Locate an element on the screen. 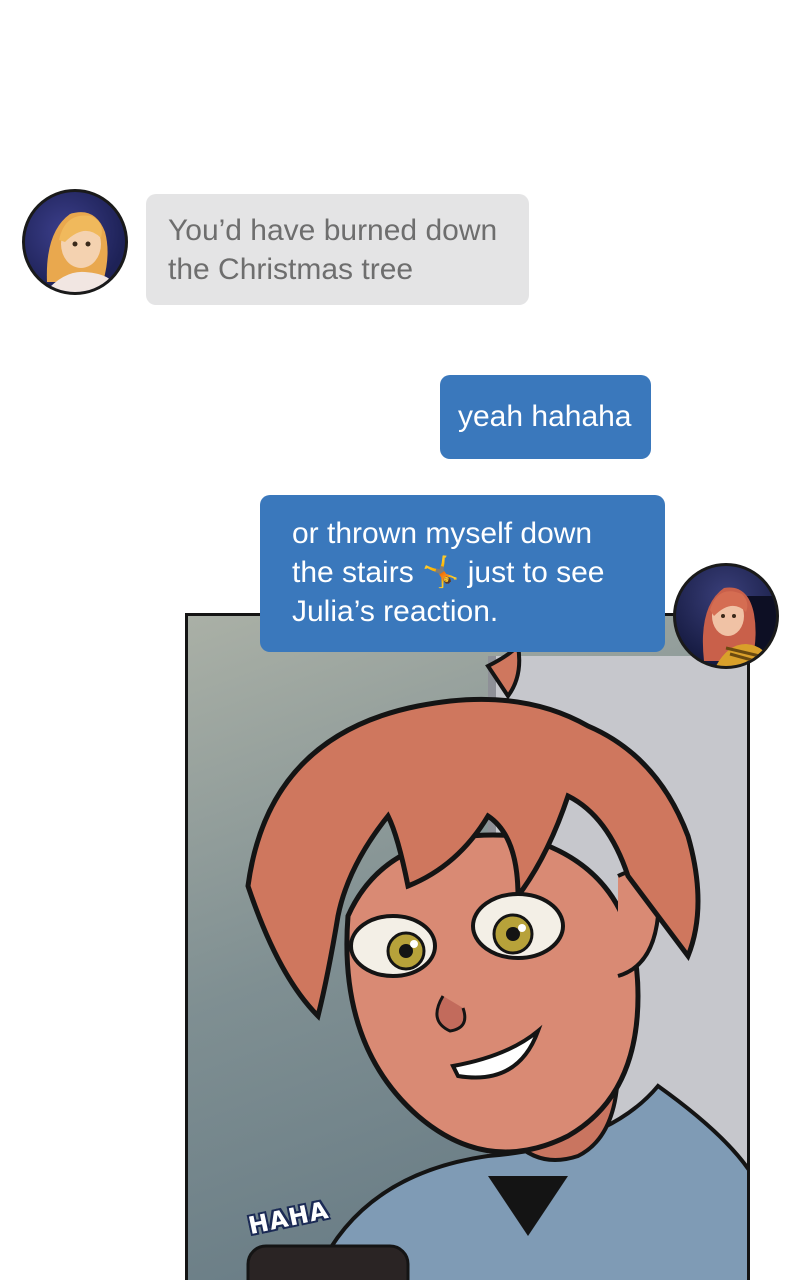 The height and width of the screenshot is (1280, 800). avatar-other-user is located at coordinates (75, 242).